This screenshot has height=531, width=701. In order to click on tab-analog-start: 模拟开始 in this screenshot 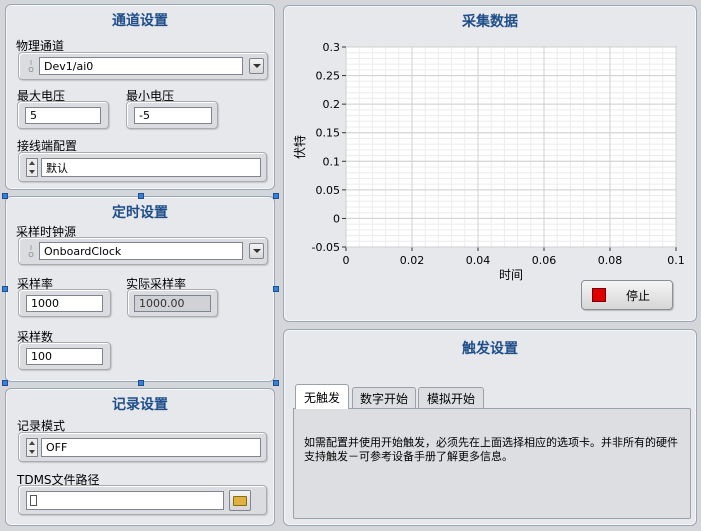, I will do `click(451, 398)`.